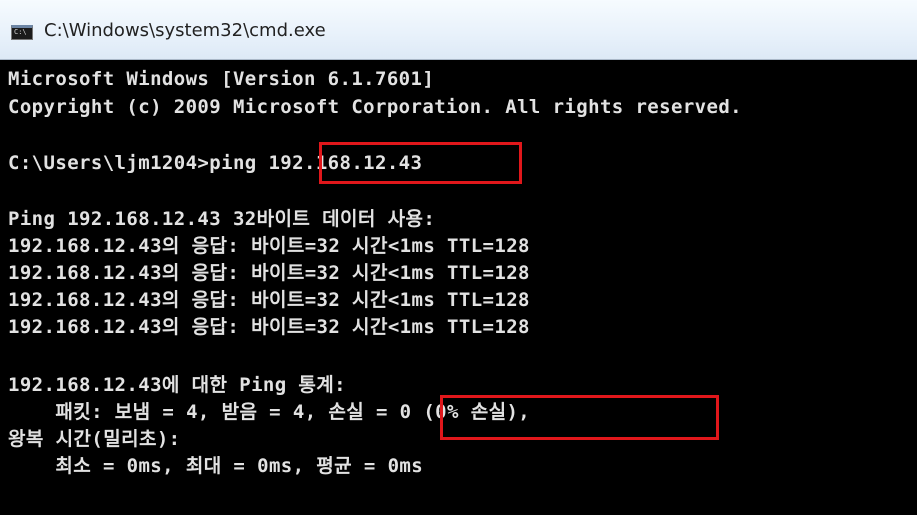 The width and height of the screenshot is (917, 515). Describe the element at coordinates (221, 79) in the screenshot. I see `console-line-version: Microsoft Windows [Version 6.1.7601]` at that location.